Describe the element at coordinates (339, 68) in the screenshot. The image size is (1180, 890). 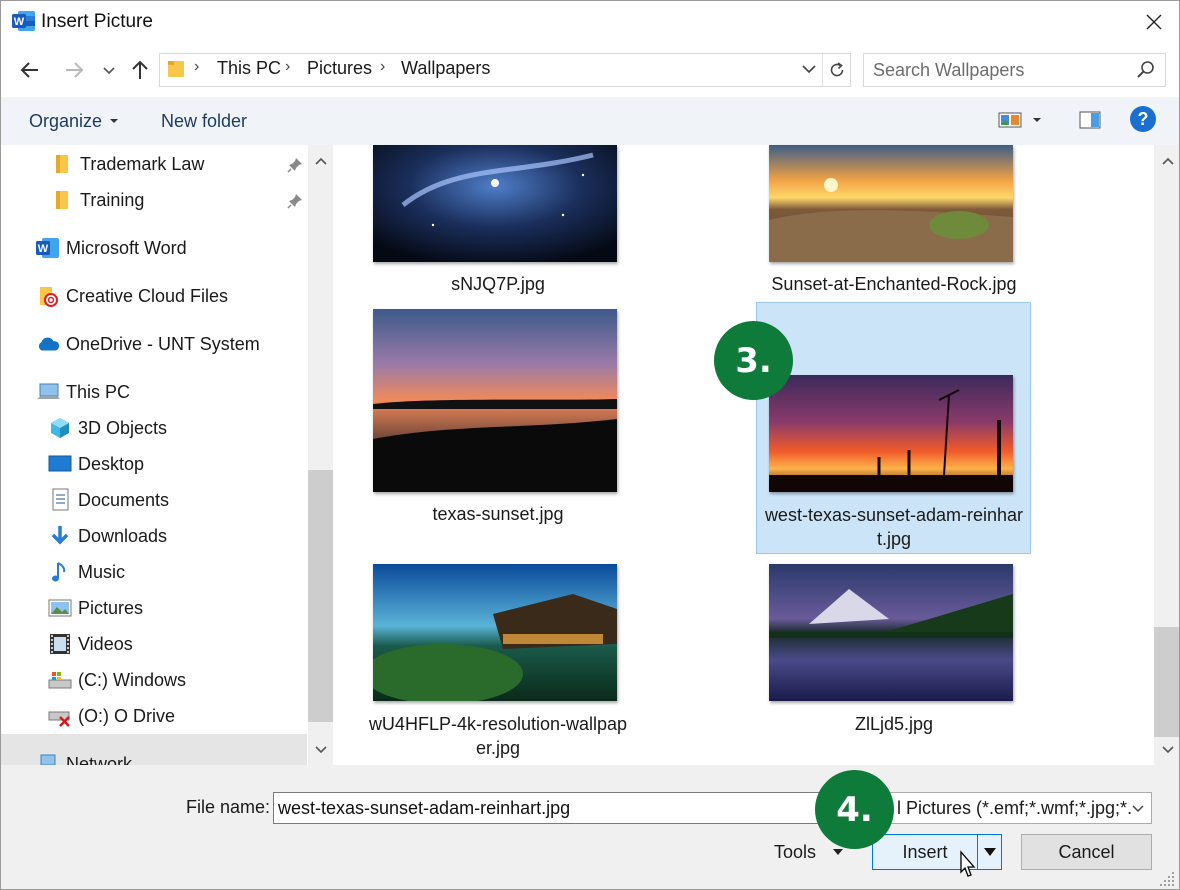
I see `breadcrumb-pictures: Pictures` at that location.